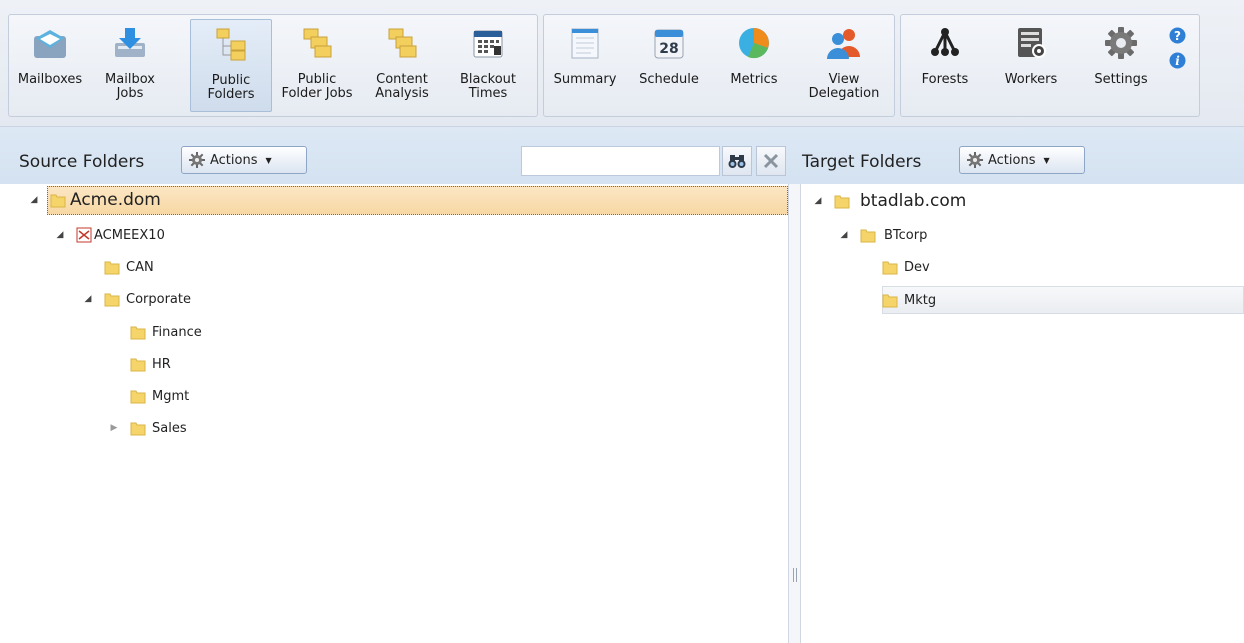 Image resolution: width=1244 pixels, height=643 pixels. Describe the element at coordinates (754, 43) in the screenshot. I see `pie-chart-icon` at that location.